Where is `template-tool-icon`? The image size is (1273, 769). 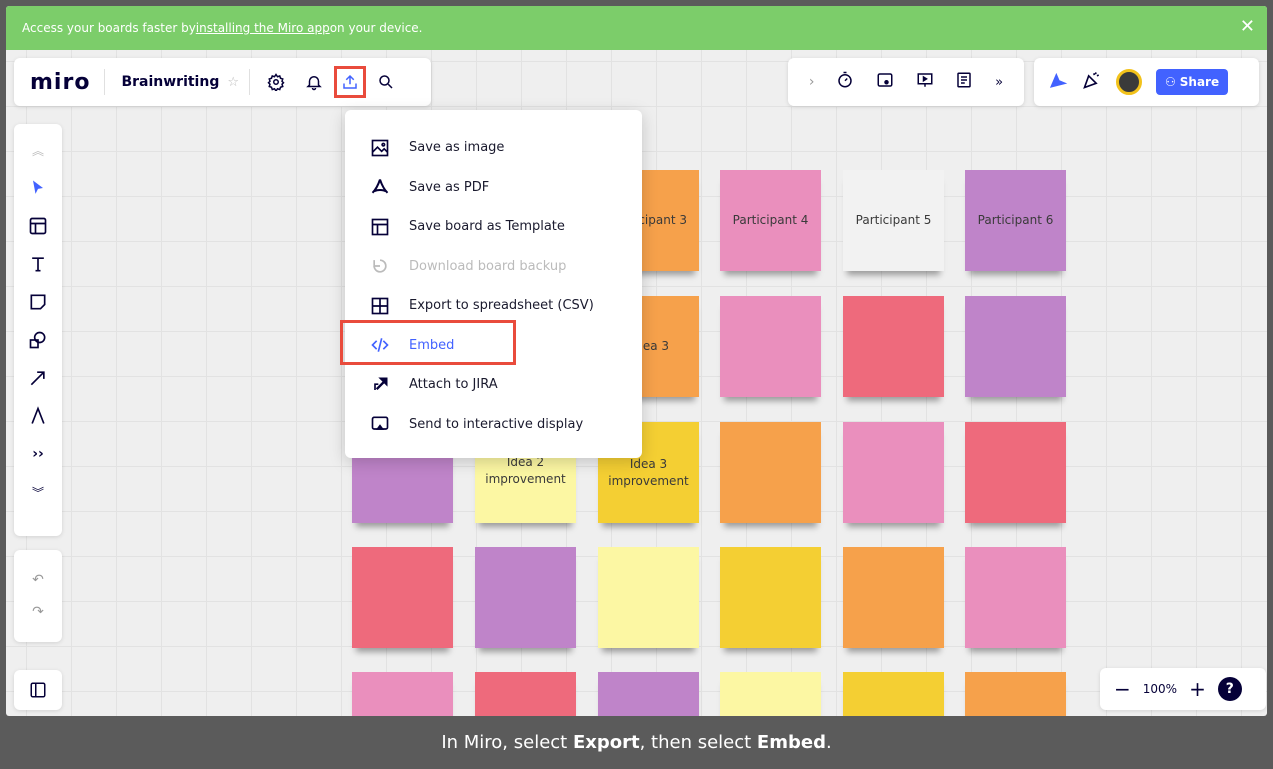 template-tool-icon is located at coordinates (38, 226).